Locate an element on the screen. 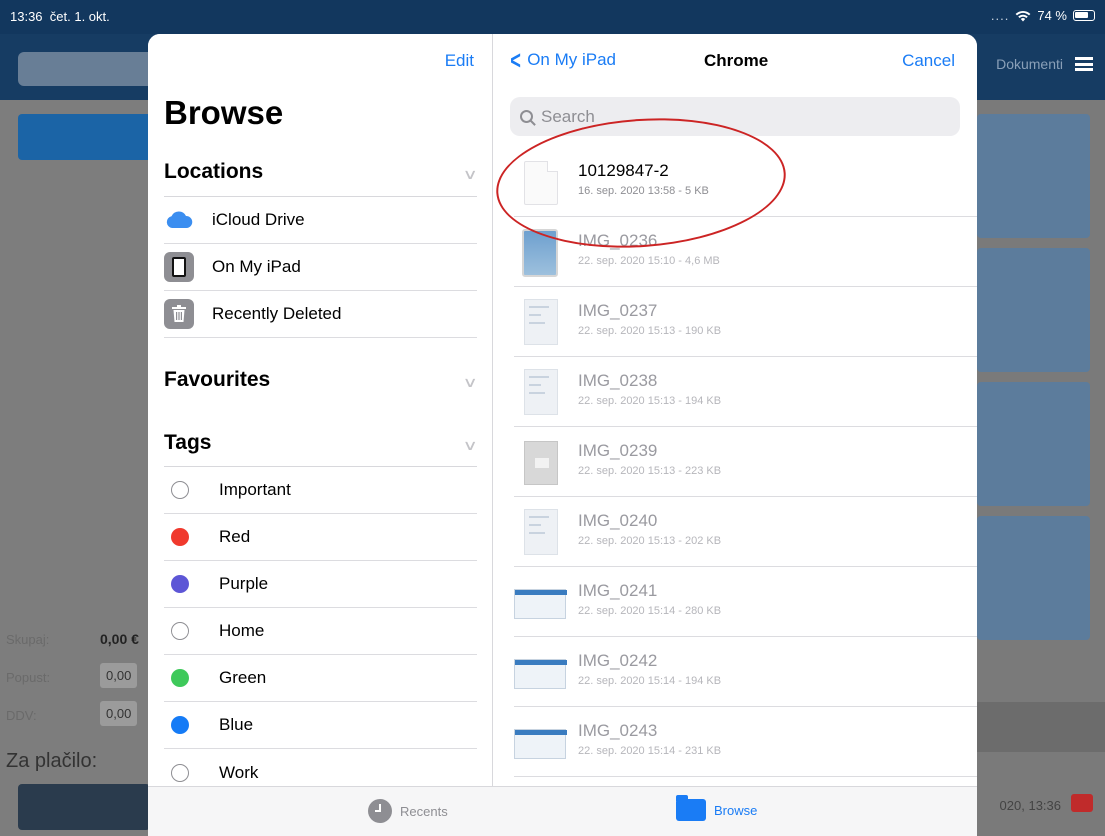 This screenshot has height=836, width=1105. file-row: IMG_0243 22. sep. 2020 15:14 - 231 KB is located at coordinates (745, 742).